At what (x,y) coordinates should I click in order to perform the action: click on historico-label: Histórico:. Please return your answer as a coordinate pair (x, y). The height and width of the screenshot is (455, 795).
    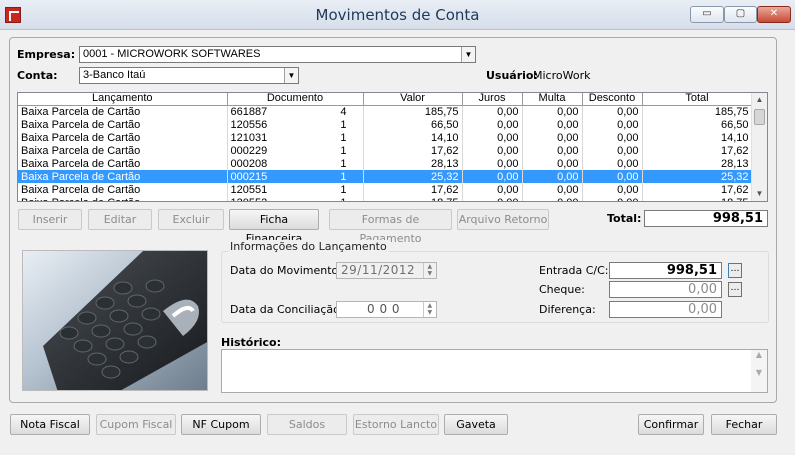
    Looking at the image, I should click on (251, 342).